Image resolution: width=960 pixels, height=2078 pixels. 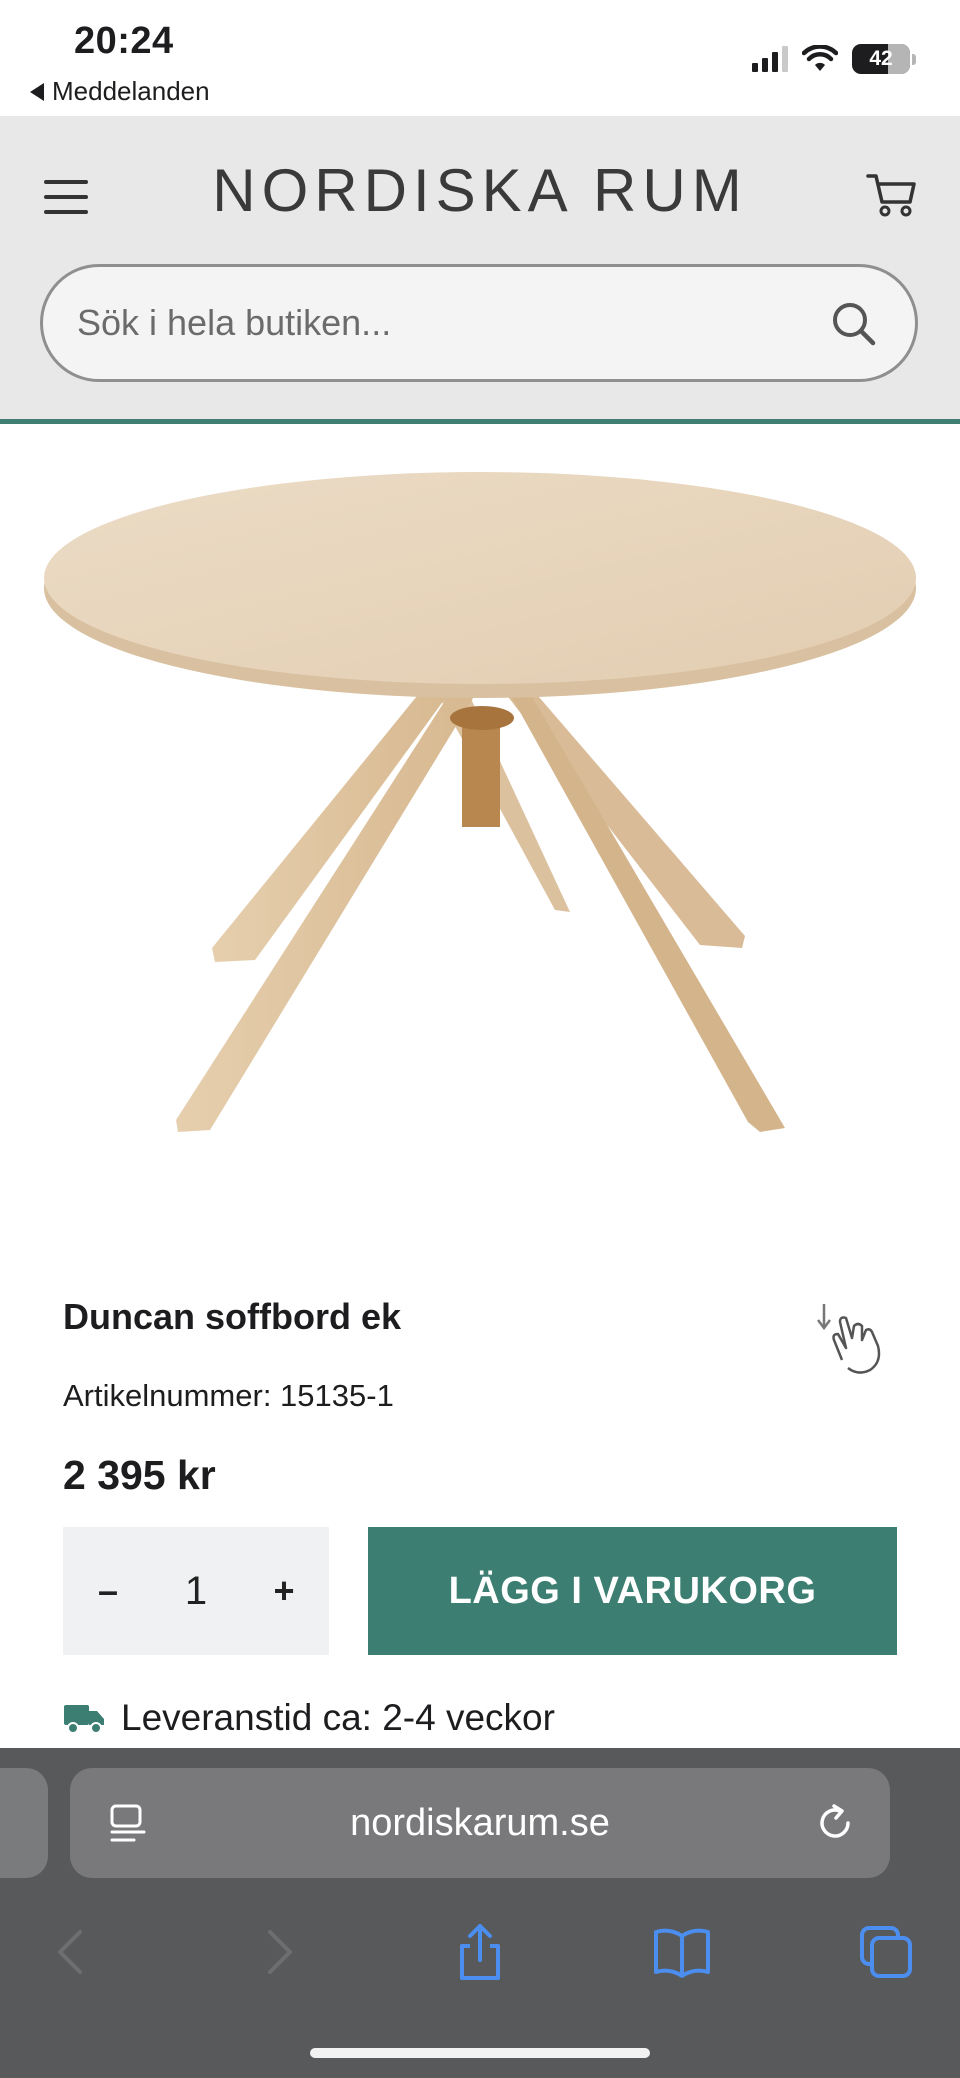 What do you see at coordinates (128, 1824) in the screenshot?
I see `reader-icon` at bounding box center [128, 1824].